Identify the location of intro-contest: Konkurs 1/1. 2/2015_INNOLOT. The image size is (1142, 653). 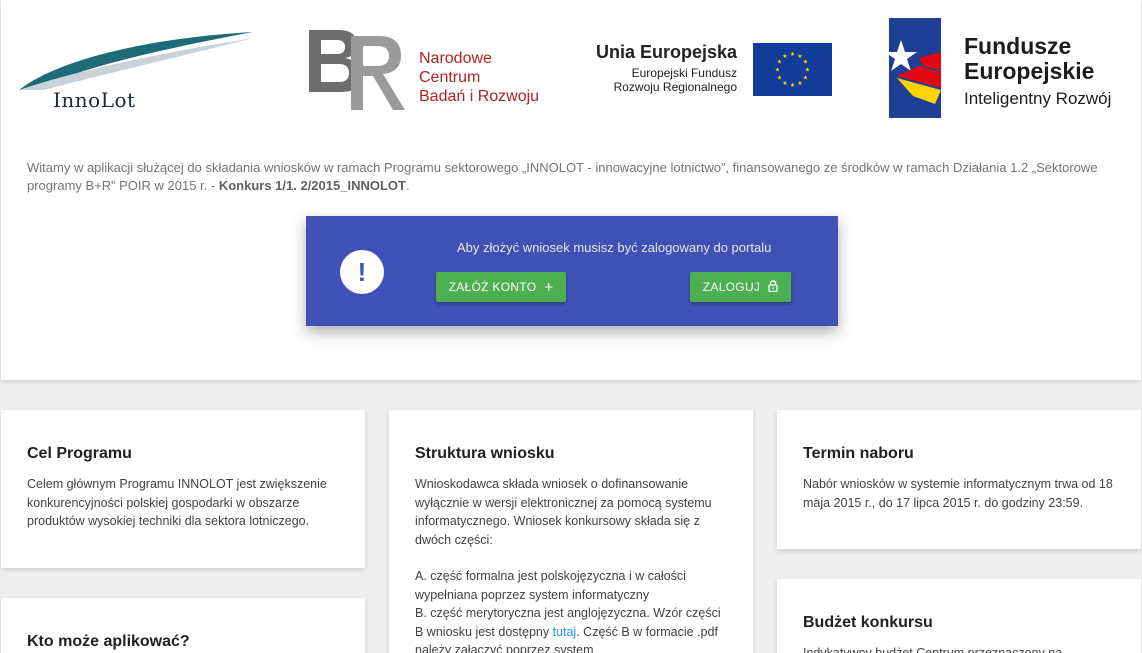
(312, 185).